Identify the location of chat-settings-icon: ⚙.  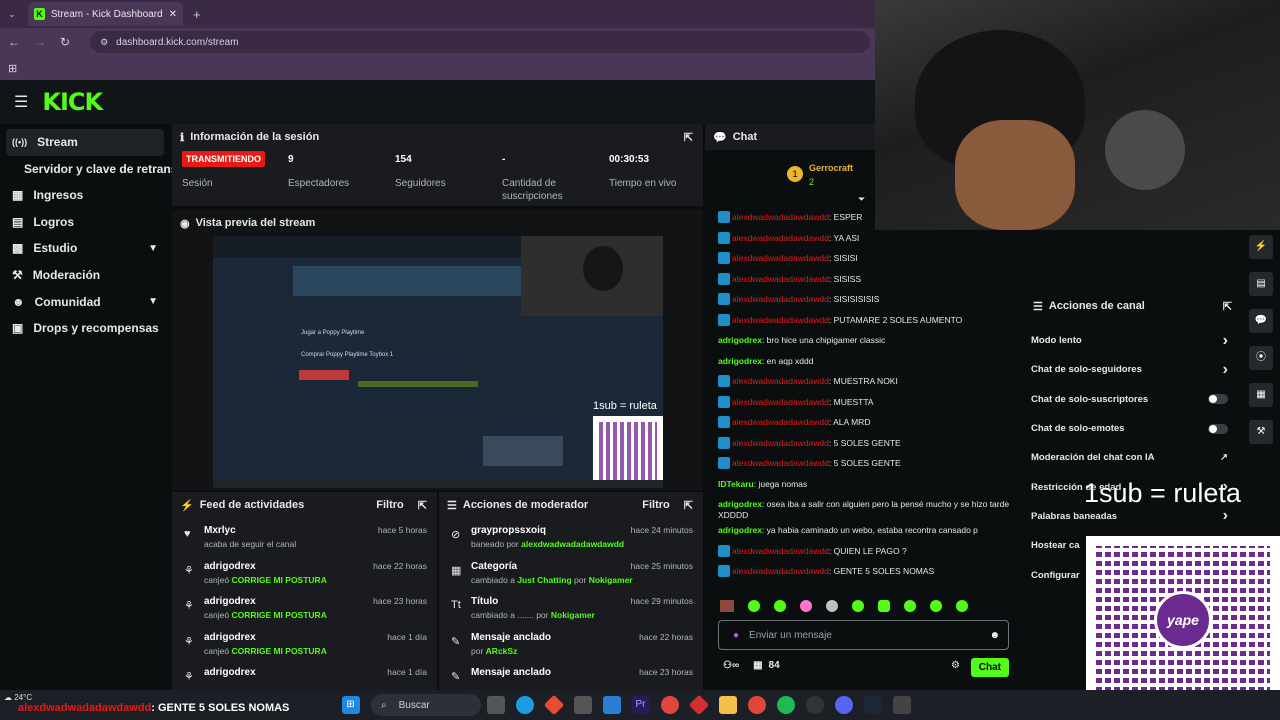
(955, 665).